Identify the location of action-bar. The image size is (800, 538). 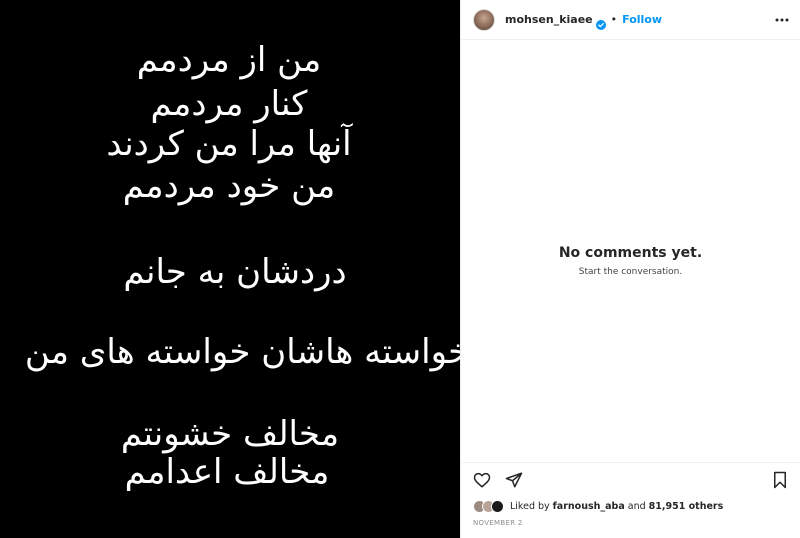
(630, 479).